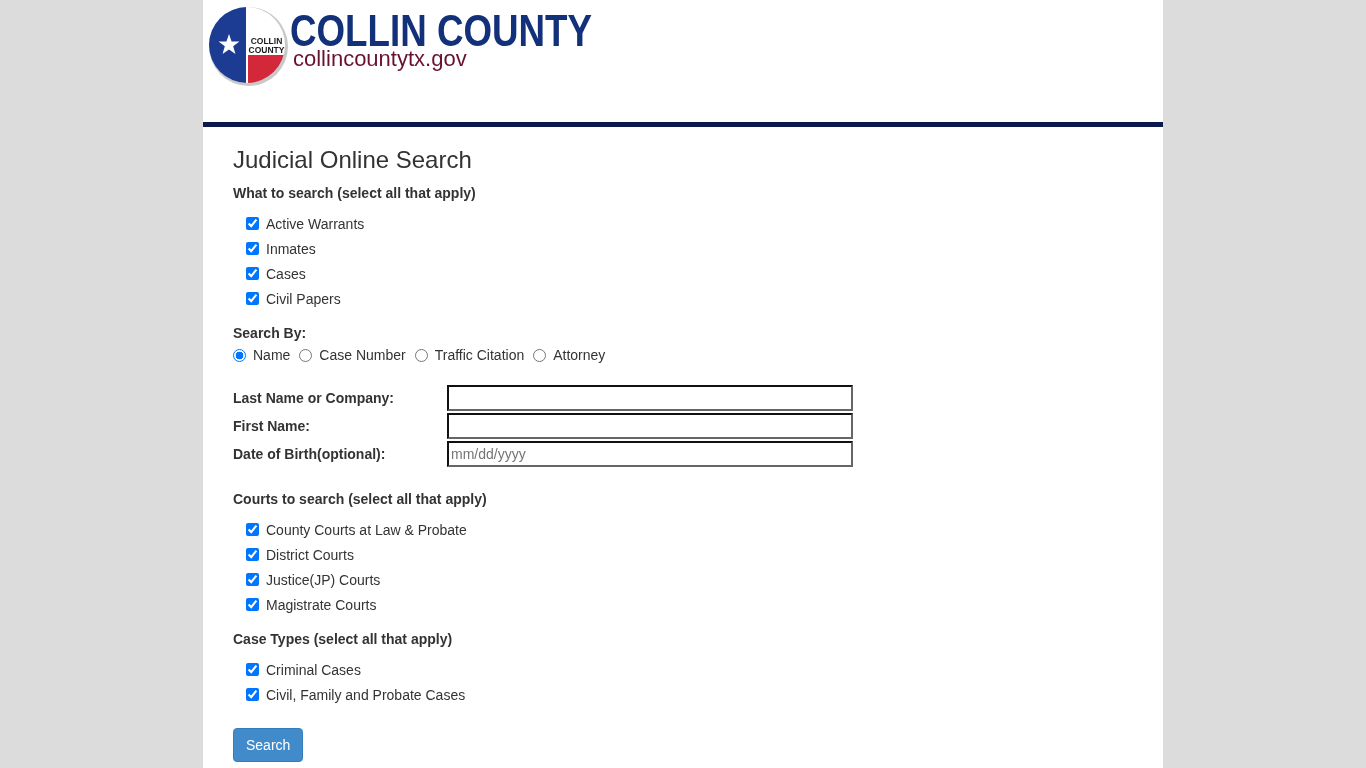  I want to click on option-label: Case Number, so click(362, 355).